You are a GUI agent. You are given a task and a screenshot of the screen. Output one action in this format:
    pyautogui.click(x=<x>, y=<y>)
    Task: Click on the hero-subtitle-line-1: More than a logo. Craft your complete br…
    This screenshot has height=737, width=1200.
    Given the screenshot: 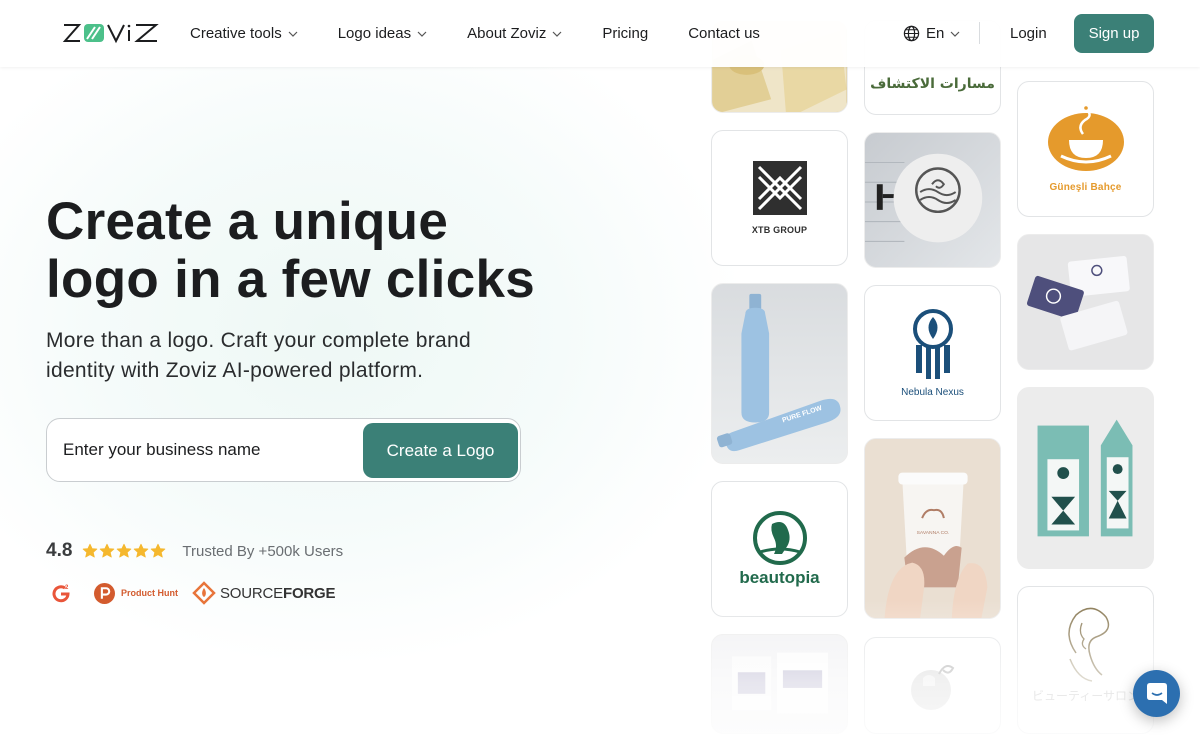 What is the action you would take?
    pyautogui.click(x=258, y=340)
    